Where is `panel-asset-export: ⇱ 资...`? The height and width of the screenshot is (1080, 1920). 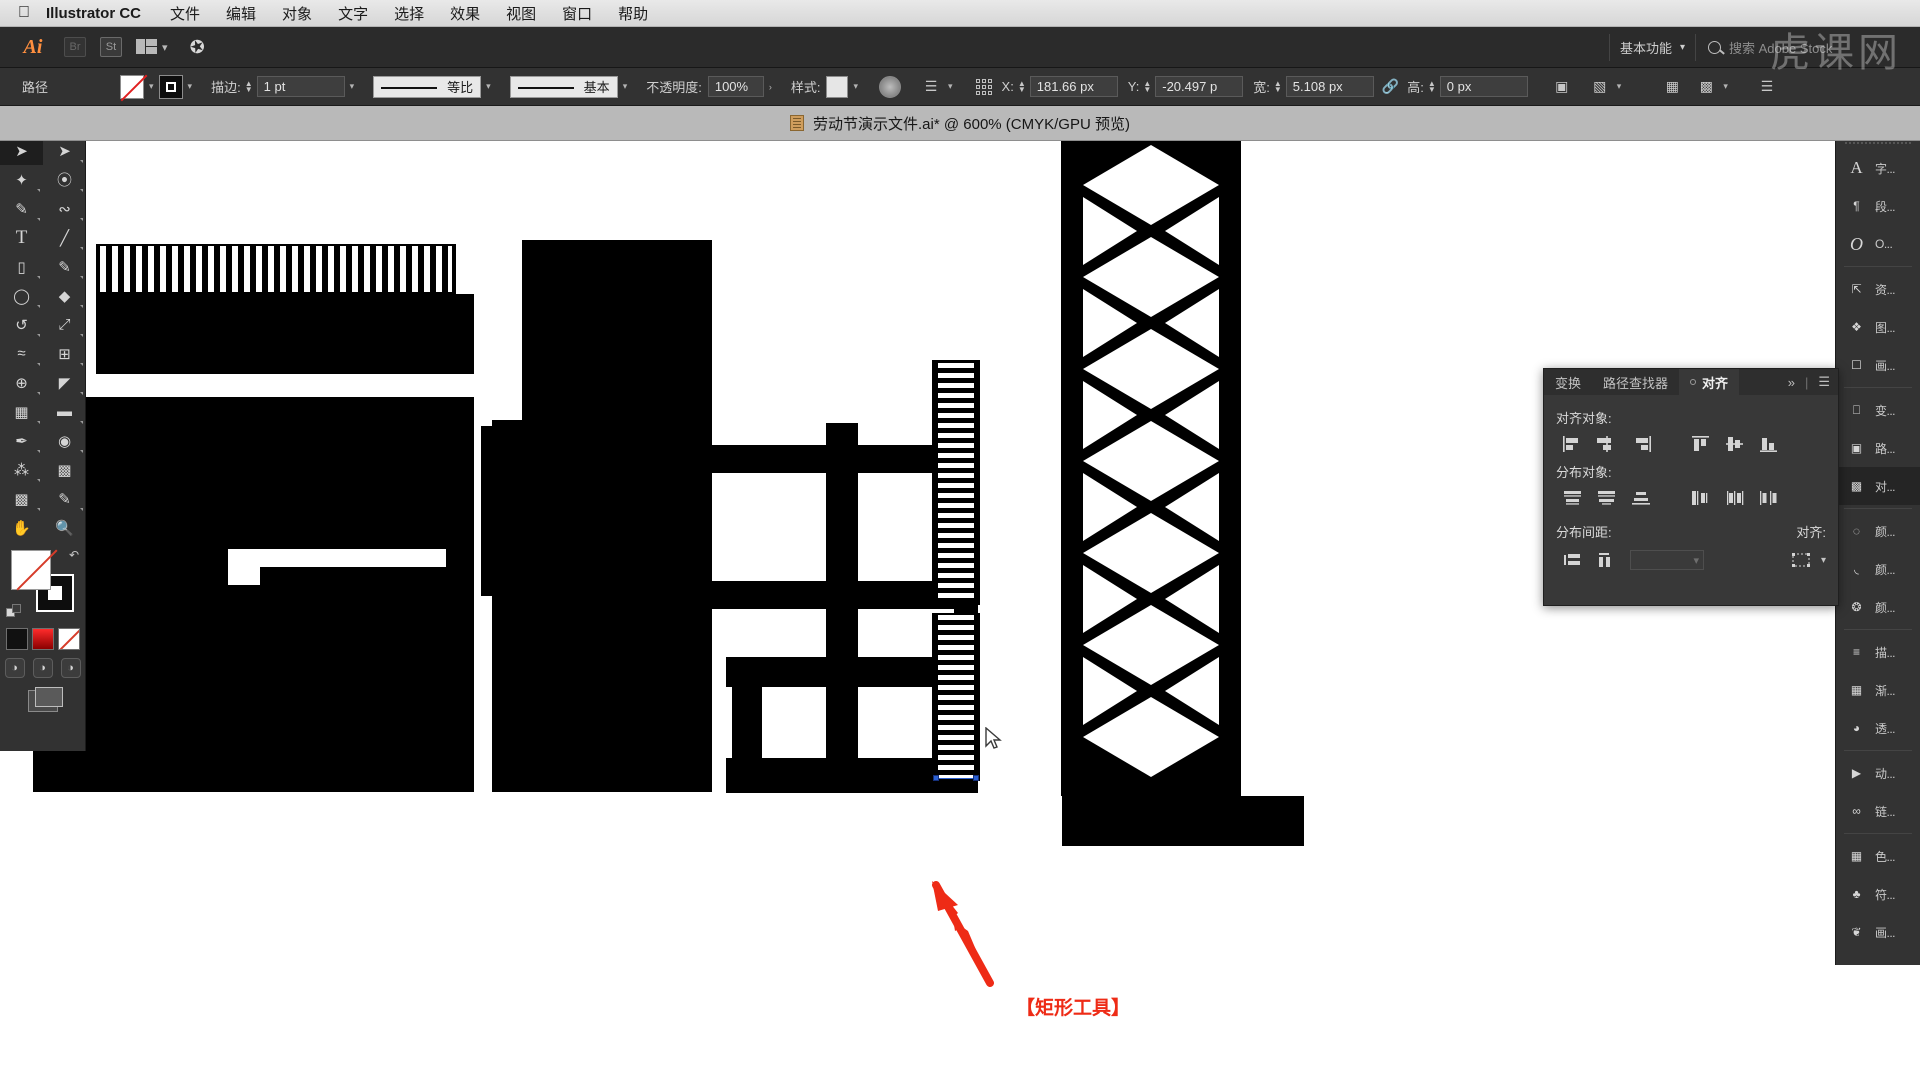 panel-asset-export: ⇱ 资... is located at coordinates (1878, 289).